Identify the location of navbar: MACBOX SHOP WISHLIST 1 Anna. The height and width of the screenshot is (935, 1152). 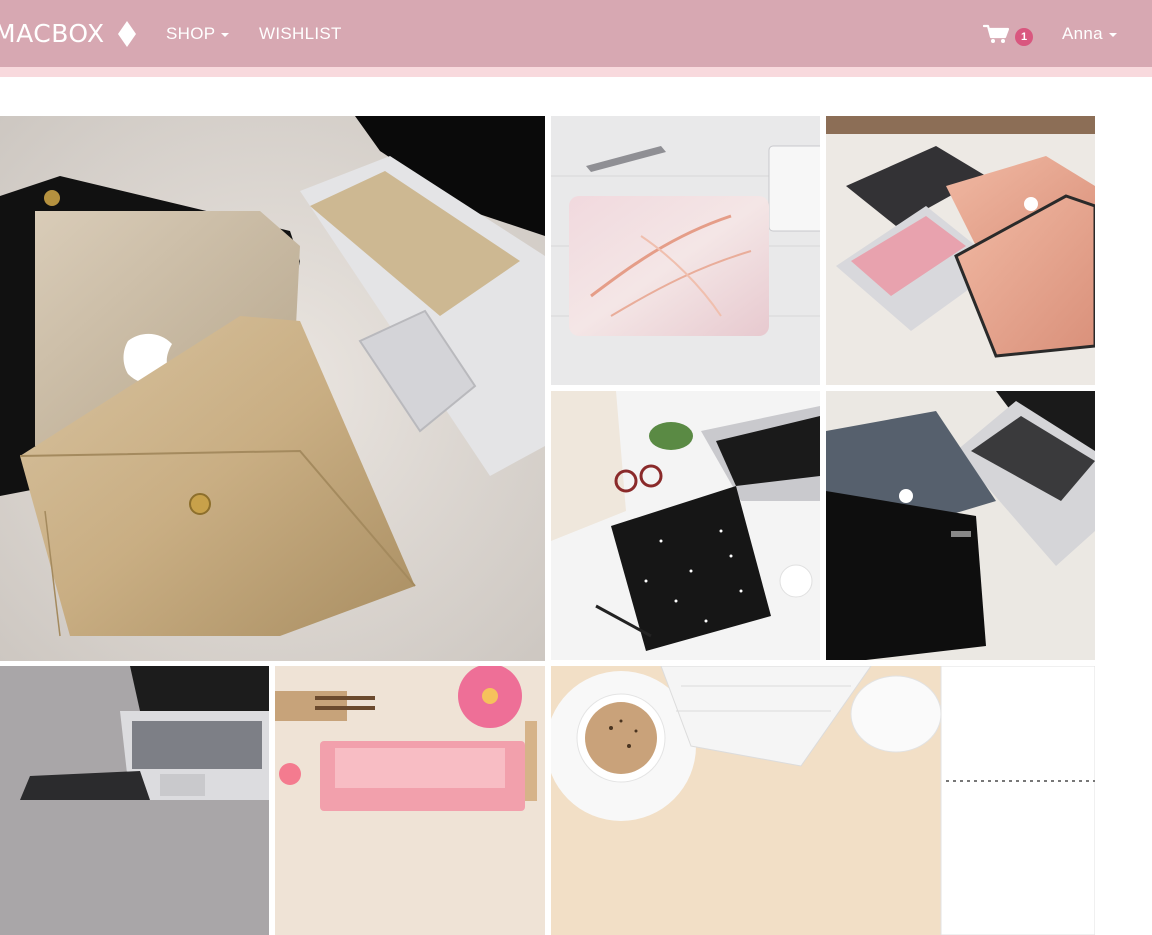
(576, 33).